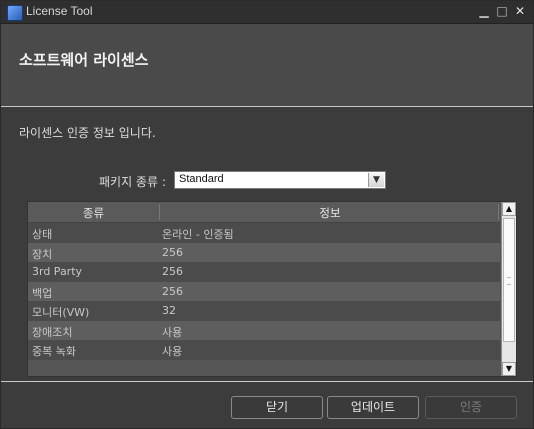  What do you see at coordinates (52, 332) in the screenshot?
I see `row-type-cell: 장애조치` at bounding box center [52, 332].